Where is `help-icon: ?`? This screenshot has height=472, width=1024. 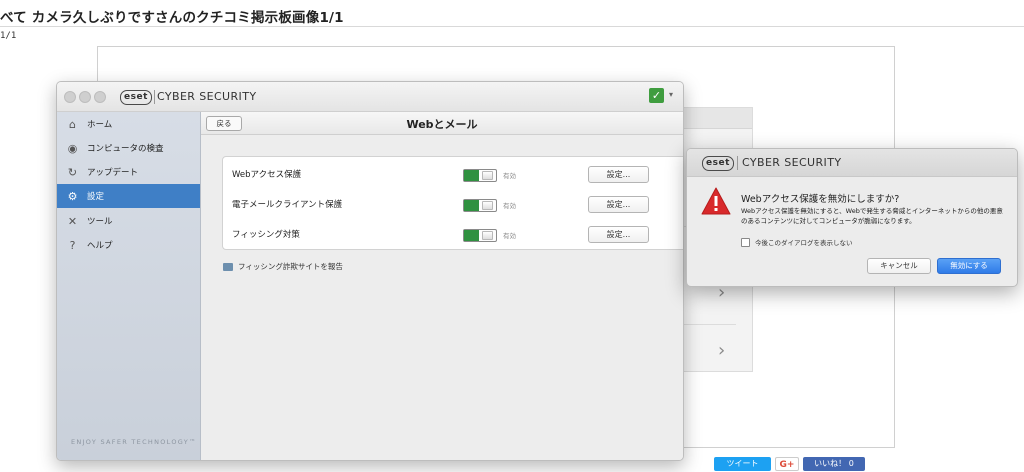
help-icon: ? is located at coordinates (72, 245).